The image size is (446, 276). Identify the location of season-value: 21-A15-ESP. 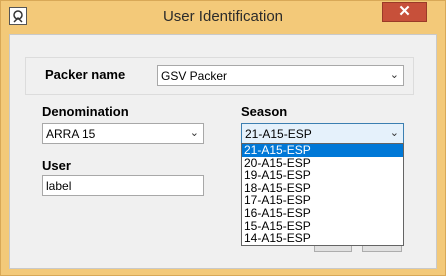
(278, 134).